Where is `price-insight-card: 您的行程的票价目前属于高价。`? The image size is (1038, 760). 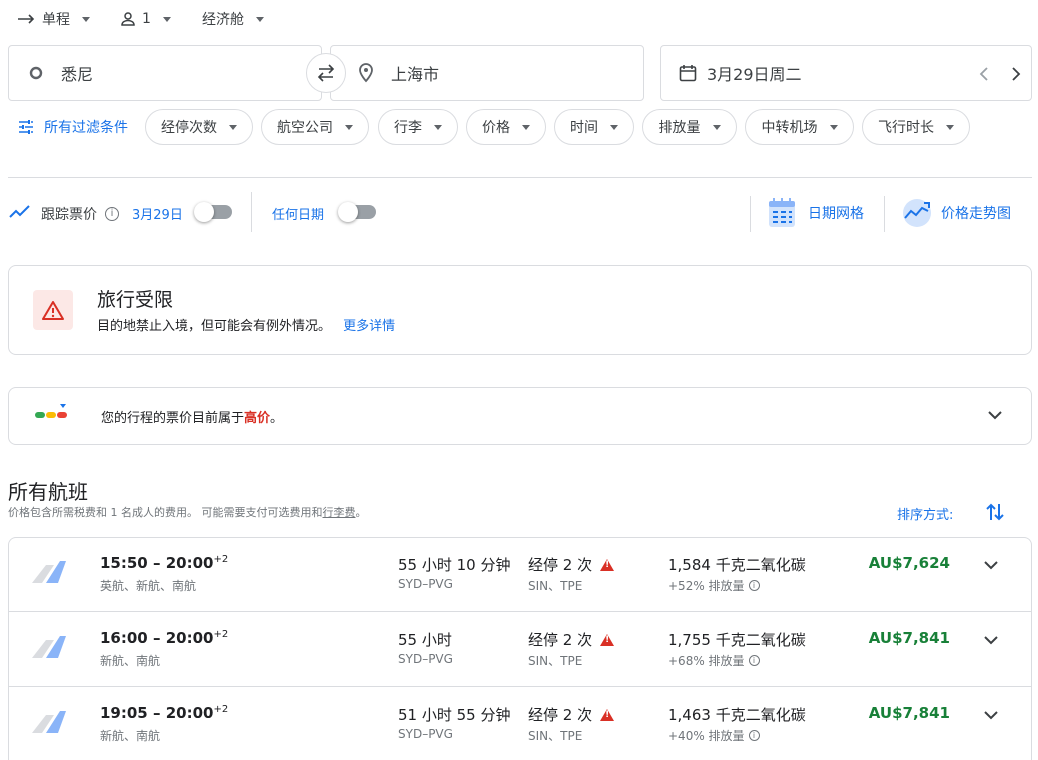 price-insight-card: 您的行程的票价目前属于高价。 is located at coordinates (520, 416).